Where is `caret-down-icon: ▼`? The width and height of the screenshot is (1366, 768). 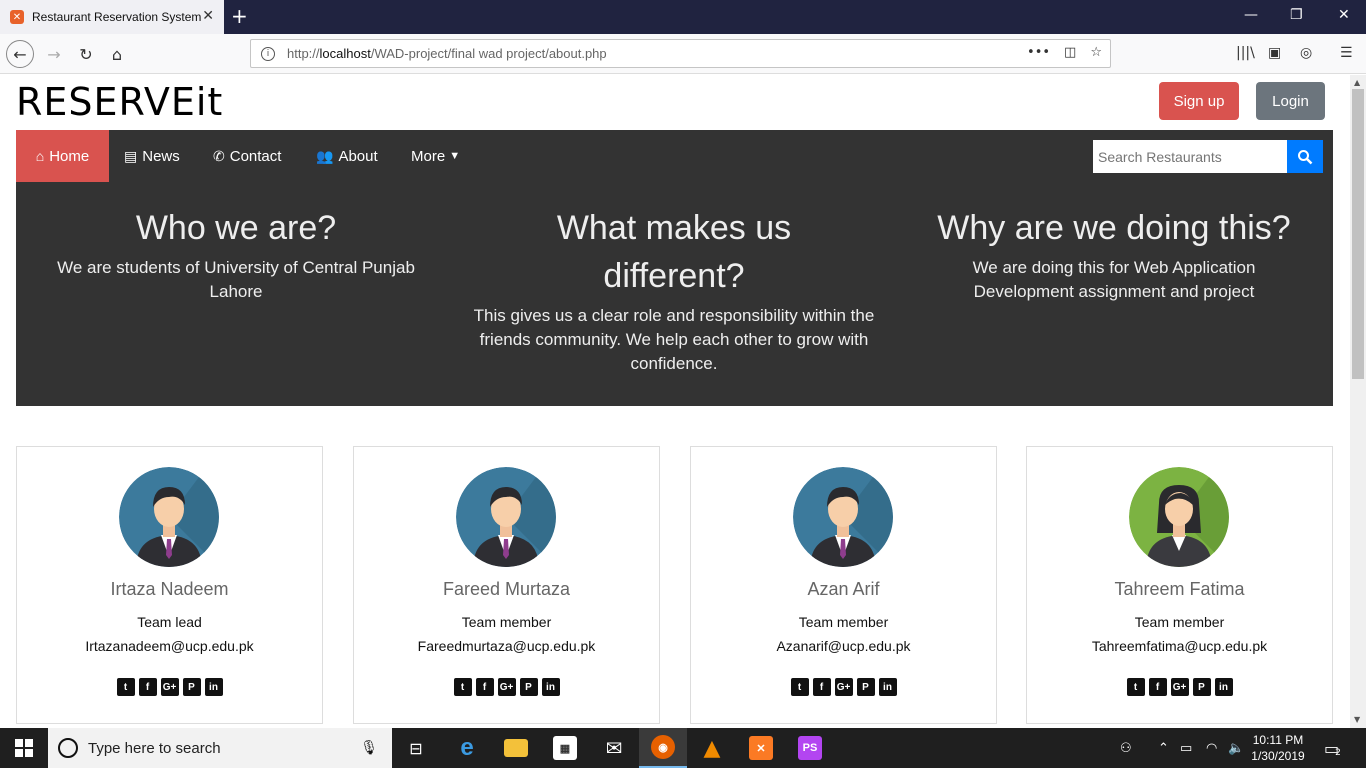
caret-down-icon: ▼ is located at coordinates (455, 156).